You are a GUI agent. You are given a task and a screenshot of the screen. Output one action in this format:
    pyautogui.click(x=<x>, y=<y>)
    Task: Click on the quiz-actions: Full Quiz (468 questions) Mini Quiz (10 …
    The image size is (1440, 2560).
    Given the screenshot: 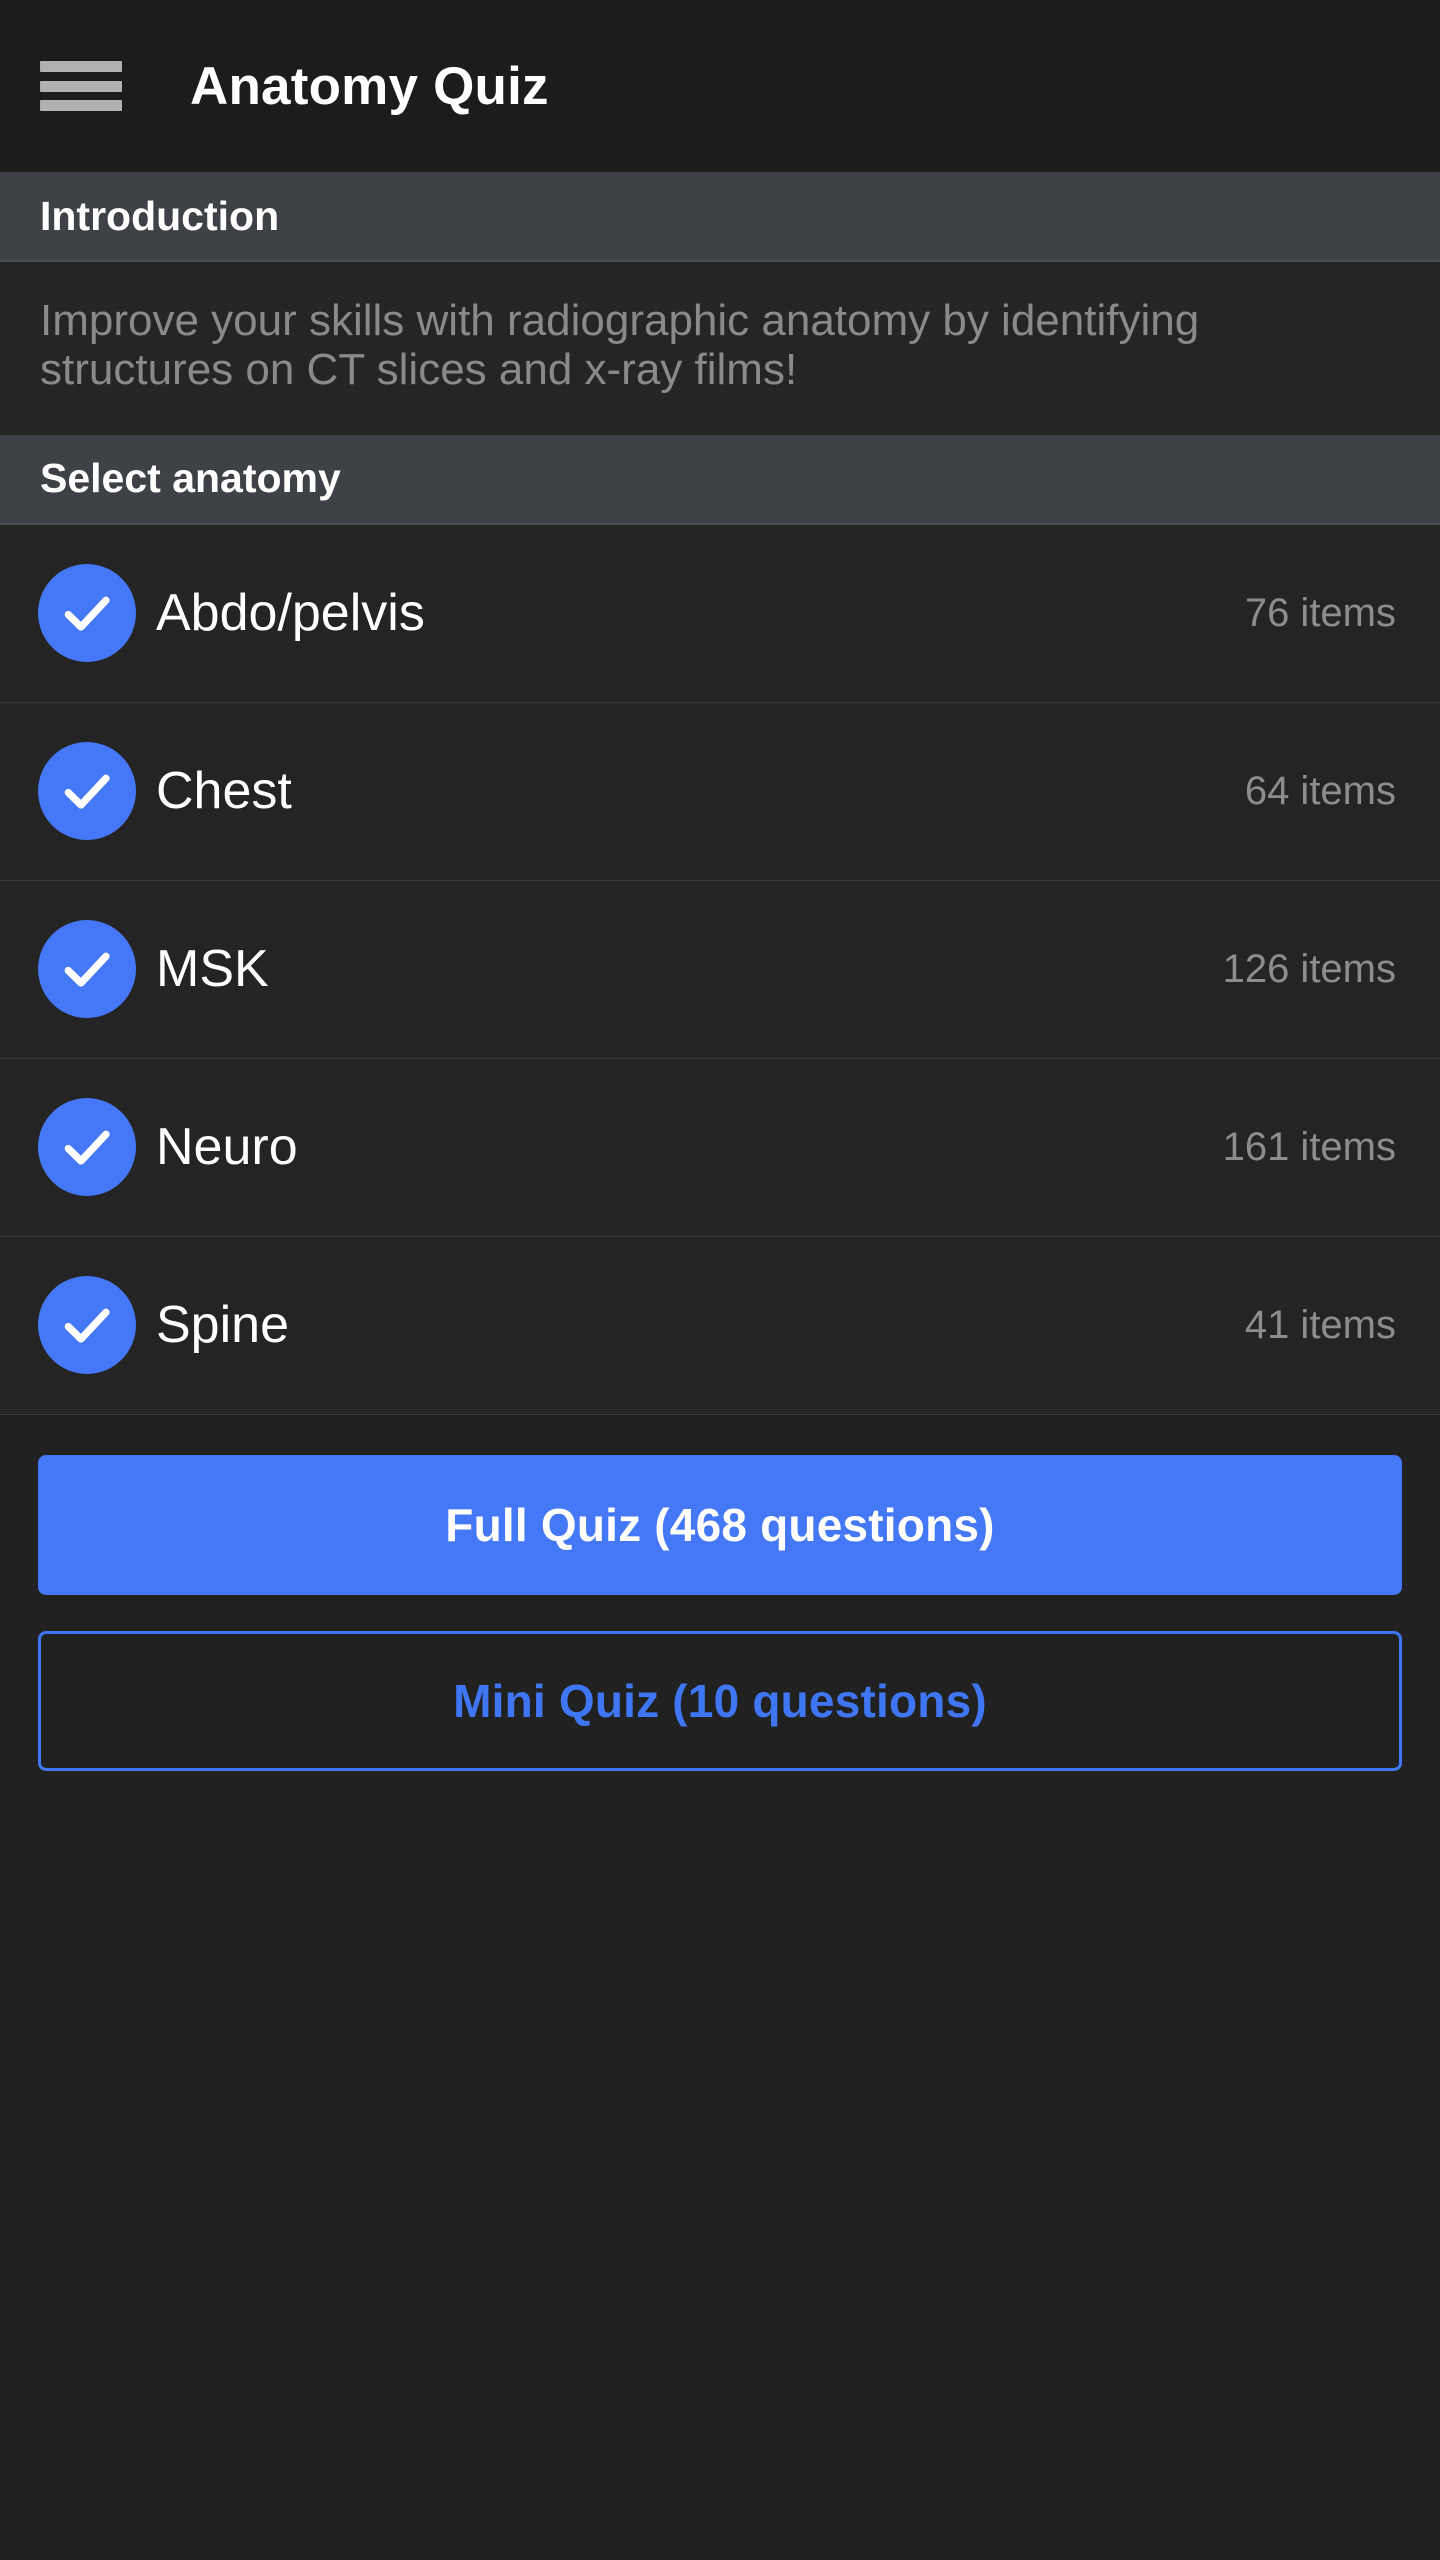 What is the action you would take?
    pyautogui.click(x=720, y=1593)
    